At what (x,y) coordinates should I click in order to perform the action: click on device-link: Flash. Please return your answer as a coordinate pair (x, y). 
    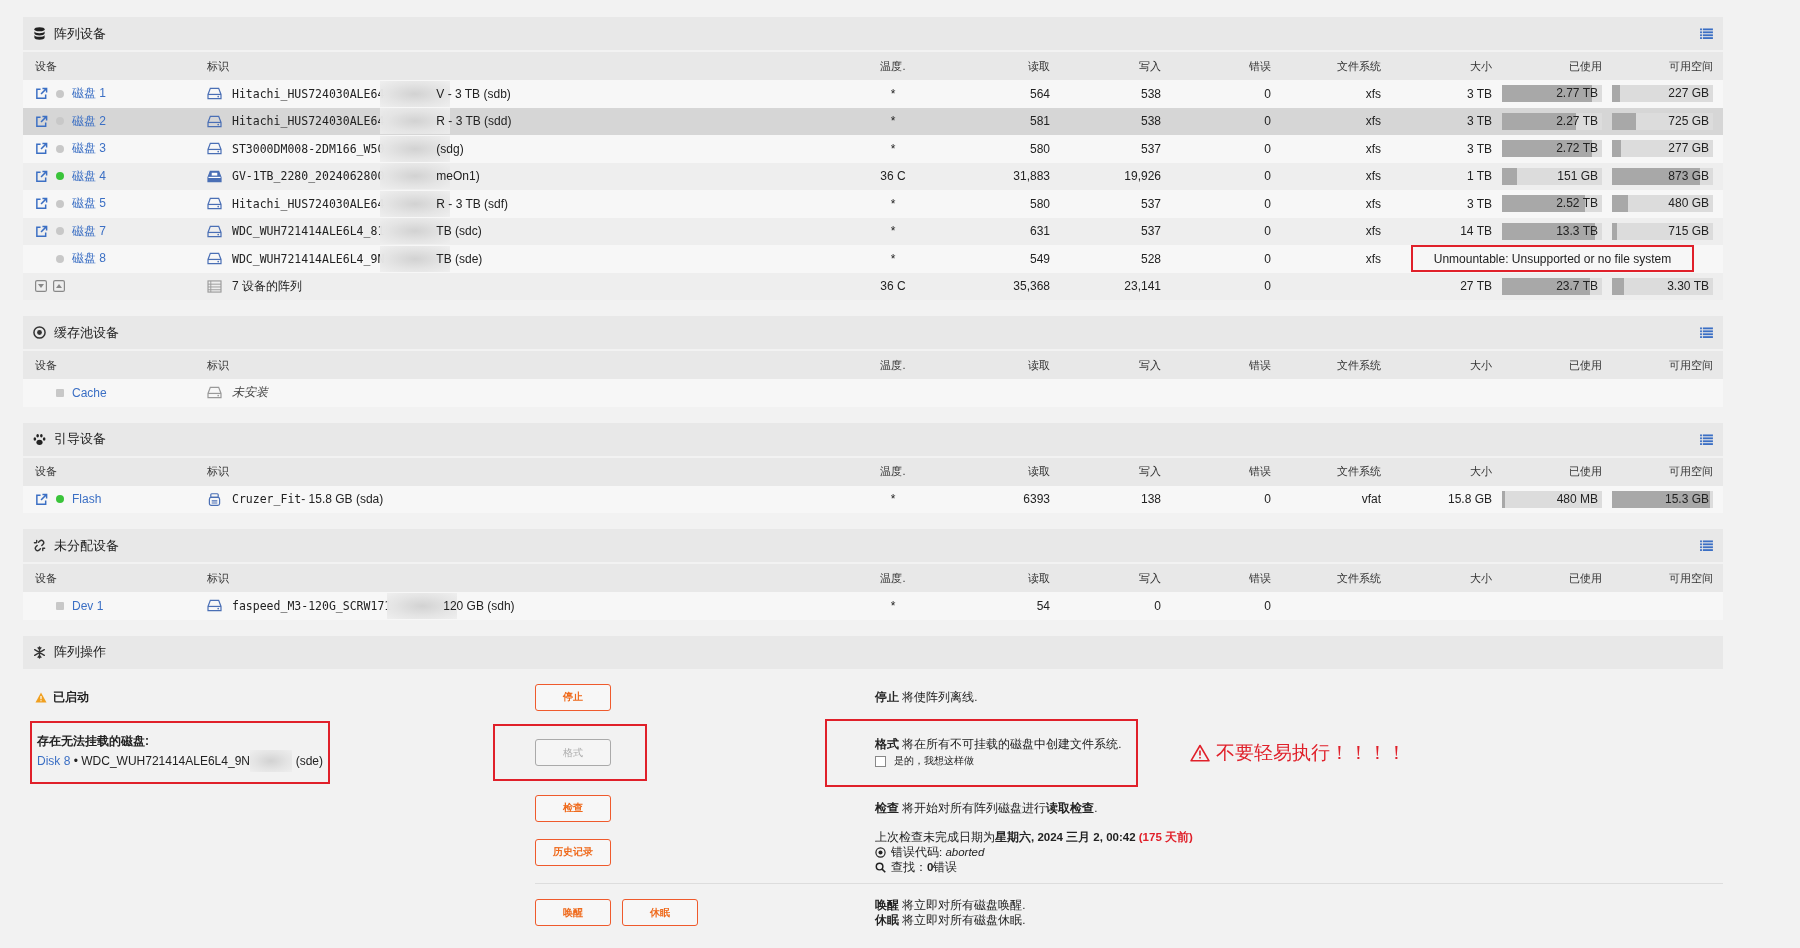
    Looking at the image, I should click on (87, 499).